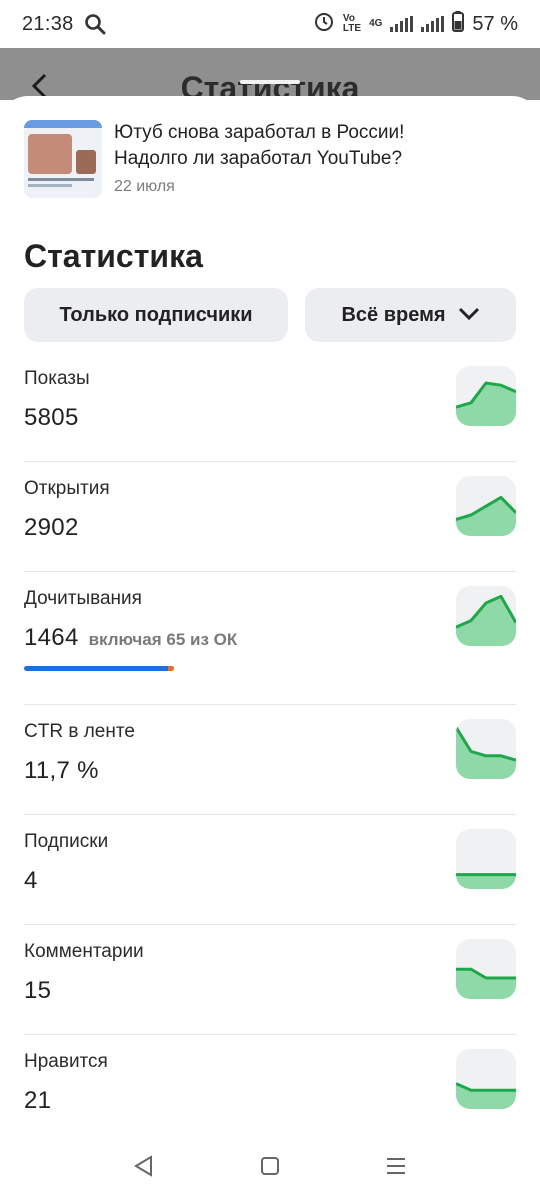 The height and width of the screenshot is (1200, 540). Describe the element at coordinates (67, 488) in the screenshot. I see `stat-label: Открытия` at that location.